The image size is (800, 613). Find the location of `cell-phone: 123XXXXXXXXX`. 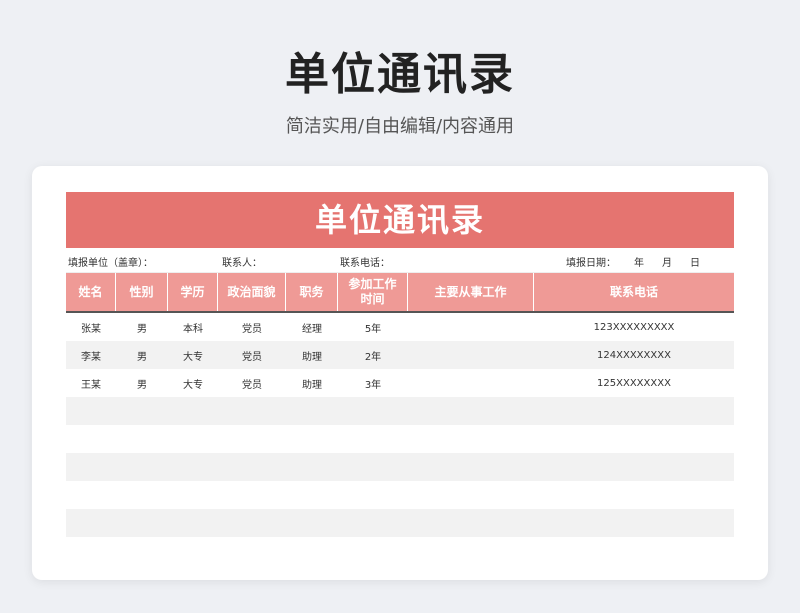

cell-phone: 123XXXXXXXXX is located at coordinates (634, 327).